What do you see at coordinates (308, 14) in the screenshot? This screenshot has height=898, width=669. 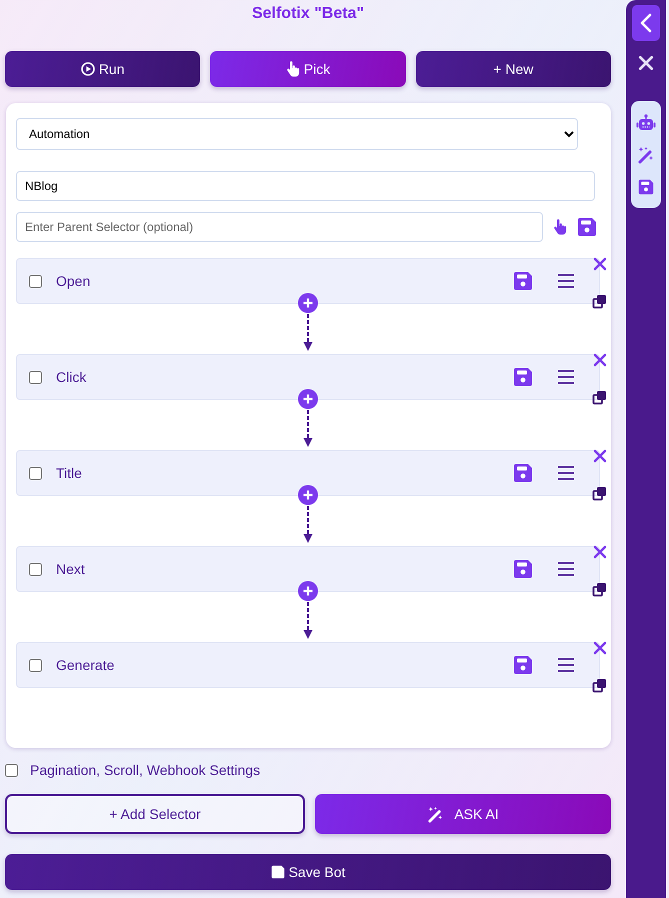 I see `app-title: Selfotix "Beta"` at bounding box center [308, 14].